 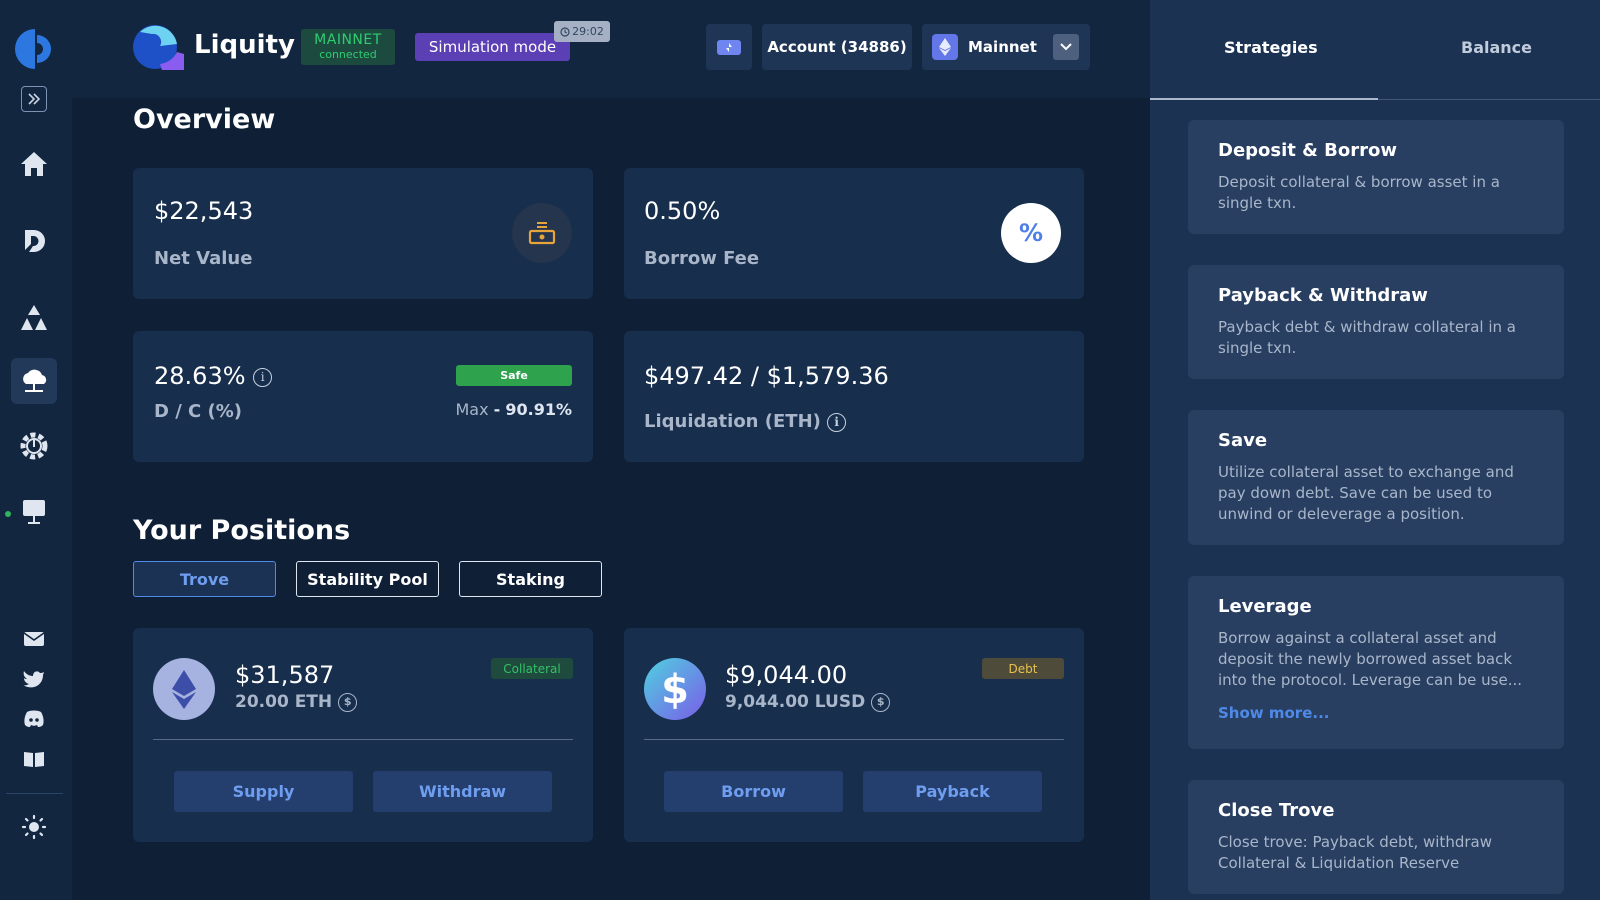 I want to click on borrow-fee-value: 0.50%, so click(x=682, y=211).